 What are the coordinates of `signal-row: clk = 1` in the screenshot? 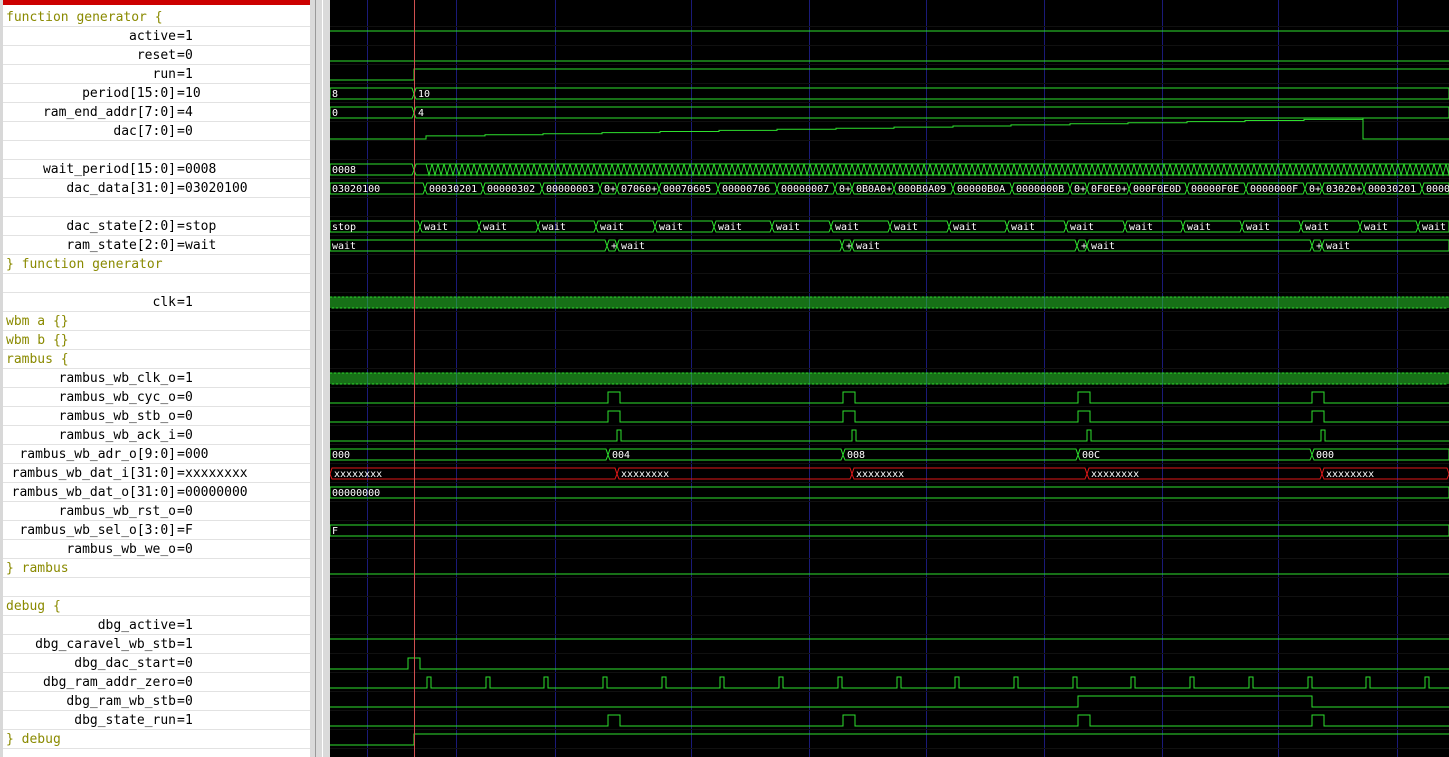 It's located at (156, 302).